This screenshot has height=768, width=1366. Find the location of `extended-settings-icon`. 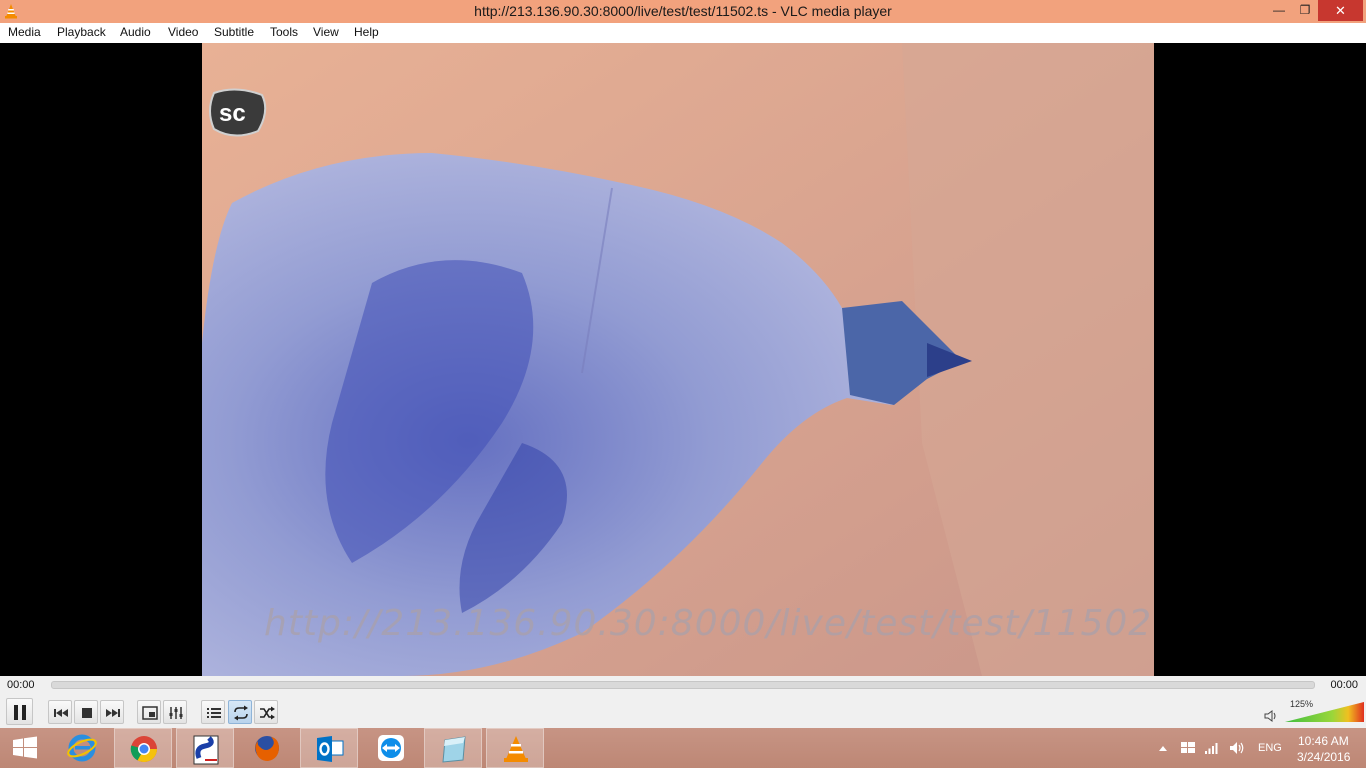

extended-settings-icon is located at coordinates (176, 713).